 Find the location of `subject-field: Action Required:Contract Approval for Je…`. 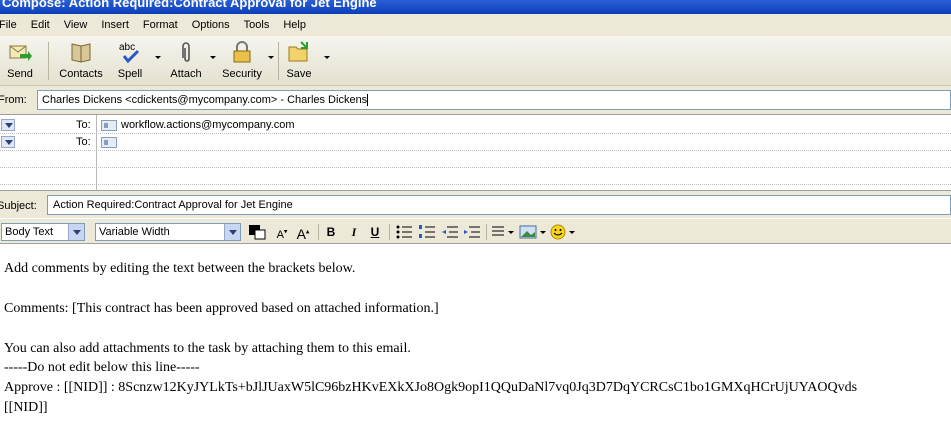

subject-field: Action Required:Contract Approval for Je… is located at coordinates (499, 205).